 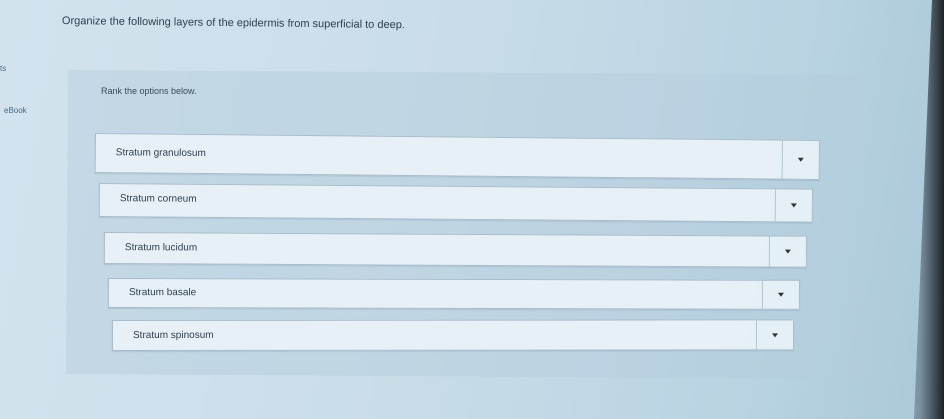 I want to click on rank-item-stratum-granulosum: Stratum granulosum, so click(x=457, y=156).